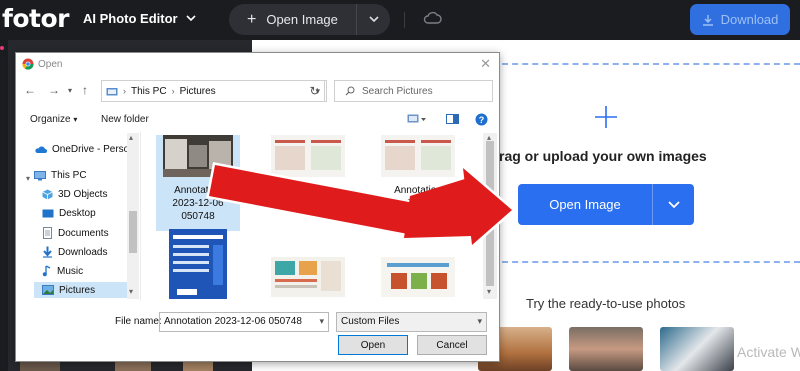 The height and width of the screenshot is (371, 800). Describe the element at coordinates (83, 194) in the screenshot. I see `nav-item-label: 3D Objects` at that location.